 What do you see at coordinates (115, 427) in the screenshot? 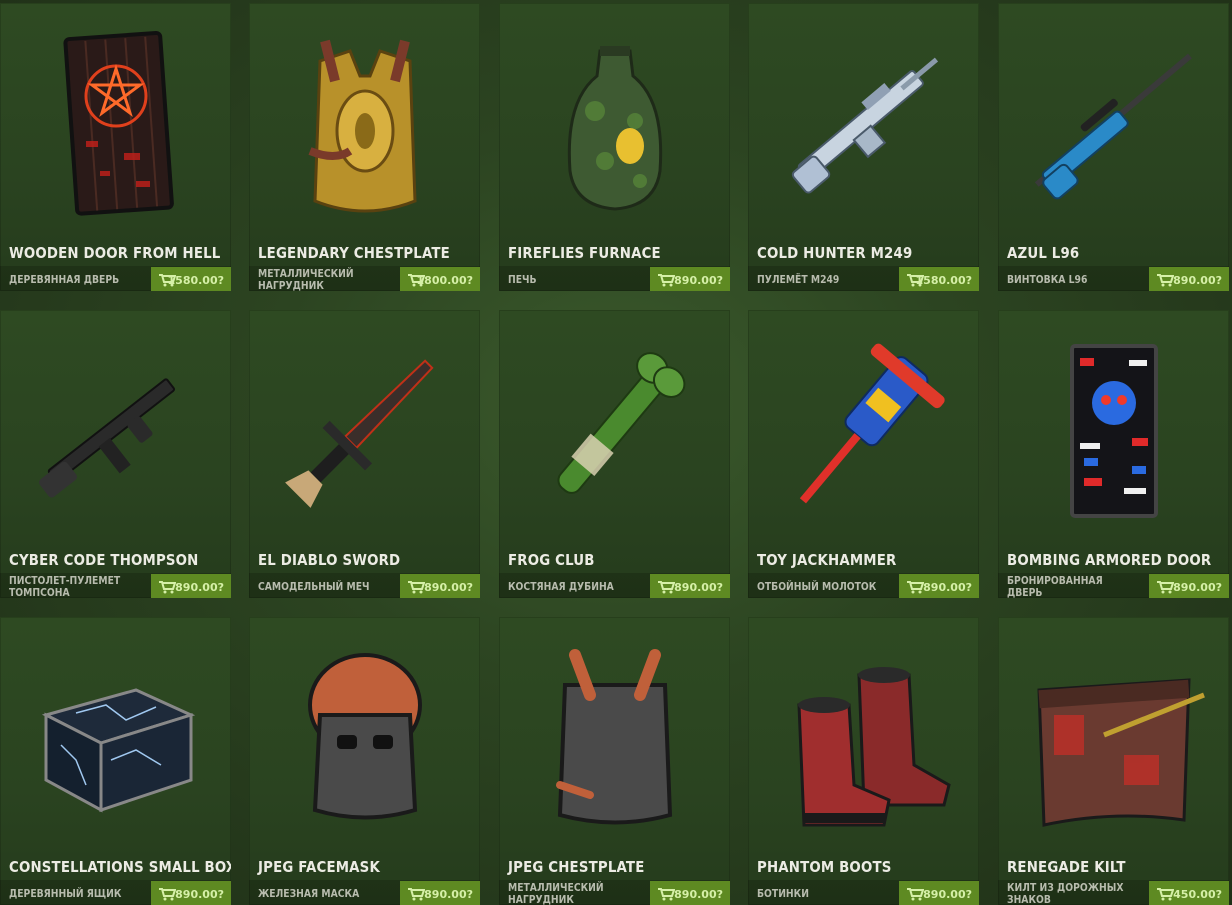
I see `thompson-icon` at bounding box center [115, 427].